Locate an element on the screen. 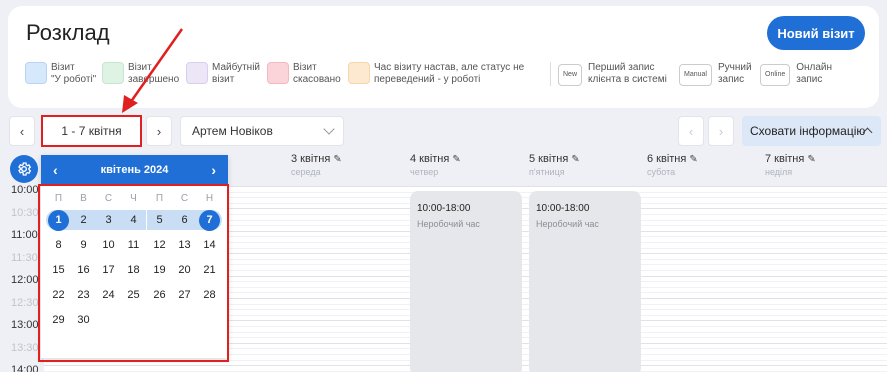 This screenshot has width=887, height=372. day-date: 5 квітня is located at coordinates (549, 159).